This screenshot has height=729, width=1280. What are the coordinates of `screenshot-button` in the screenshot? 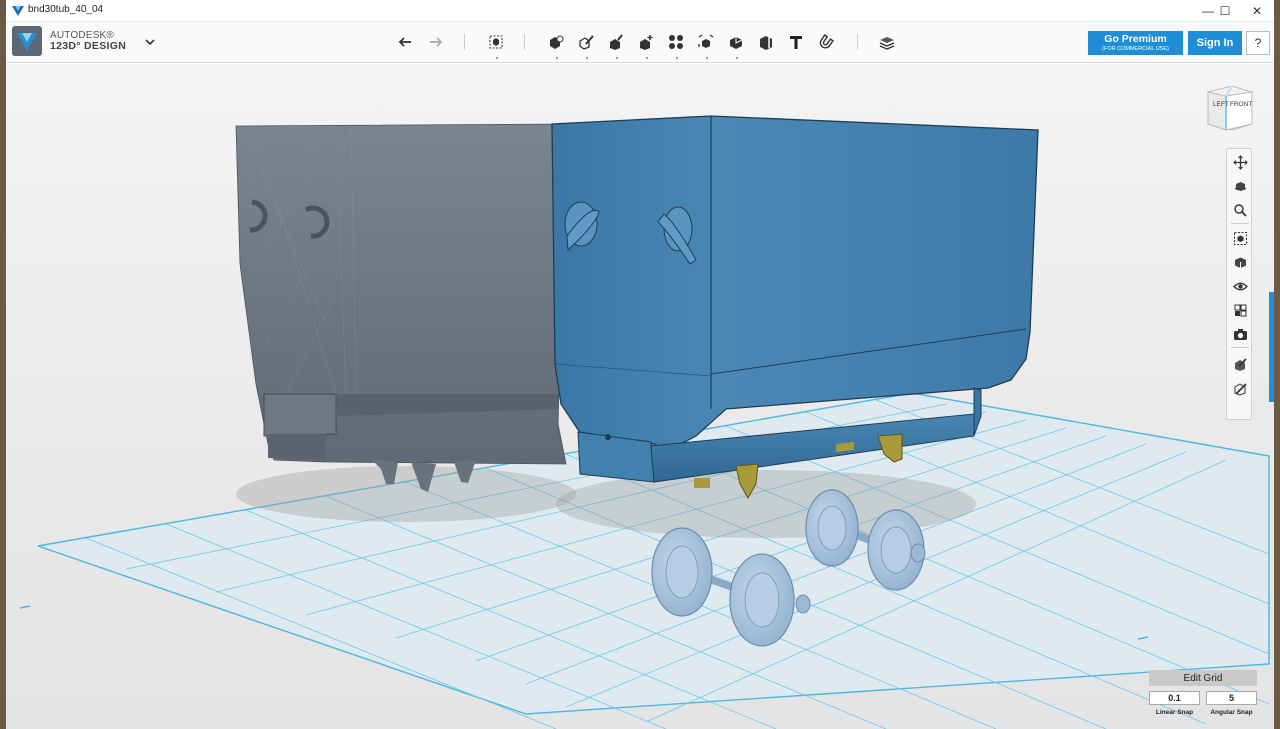 It's located at (1240, 334).